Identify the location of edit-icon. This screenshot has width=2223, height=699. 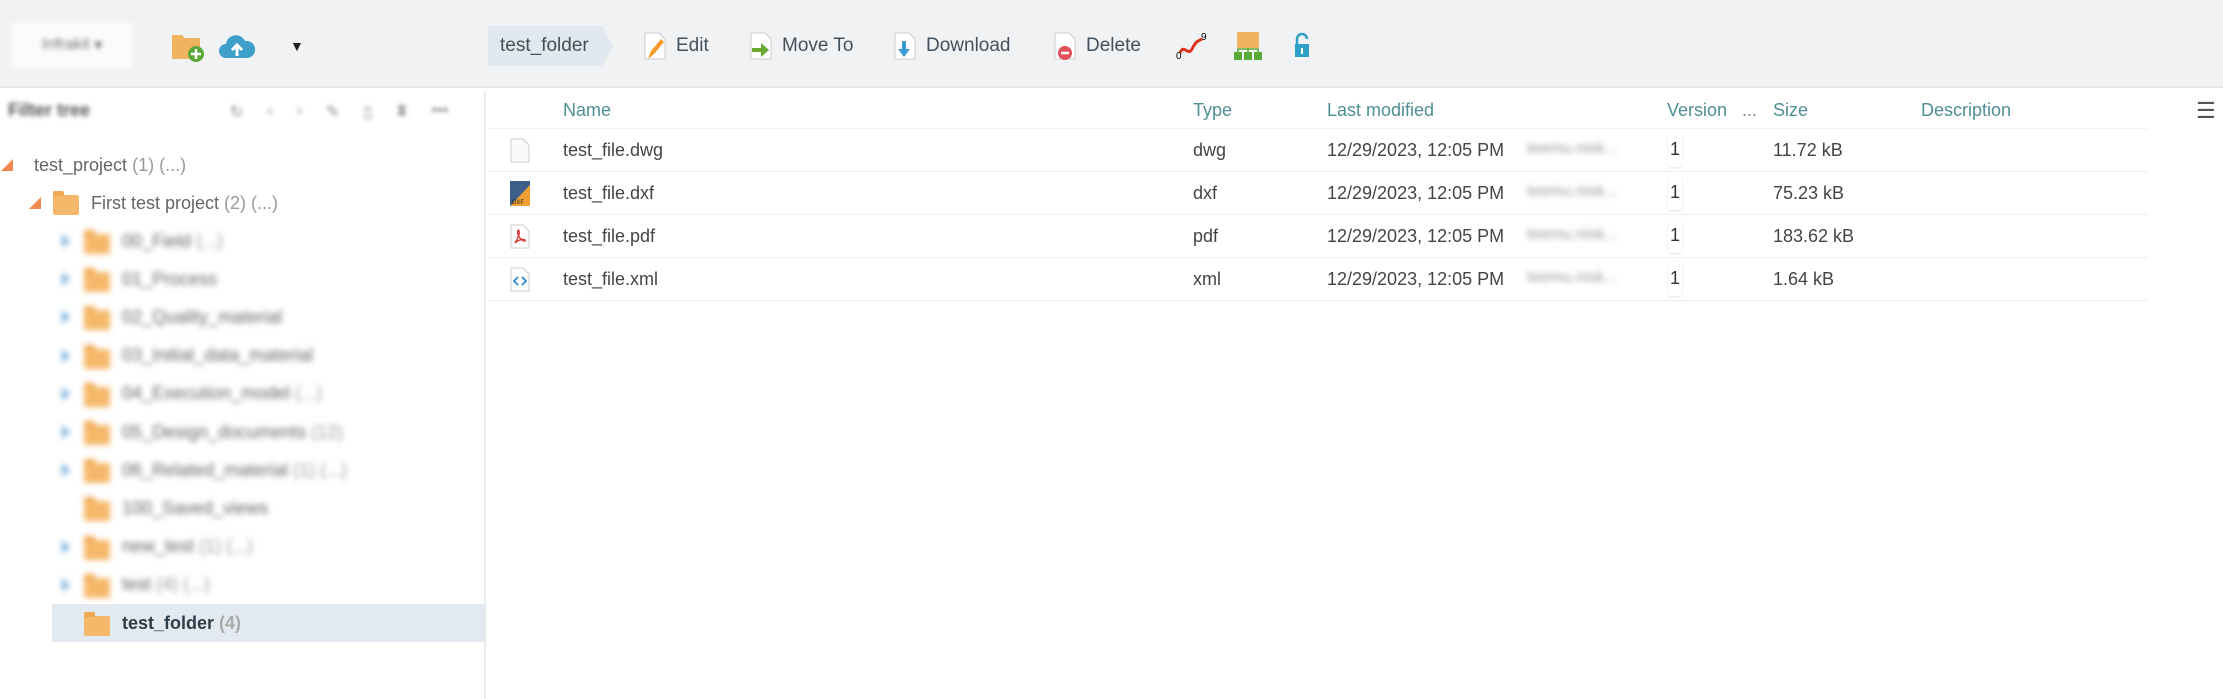
(655, 46).